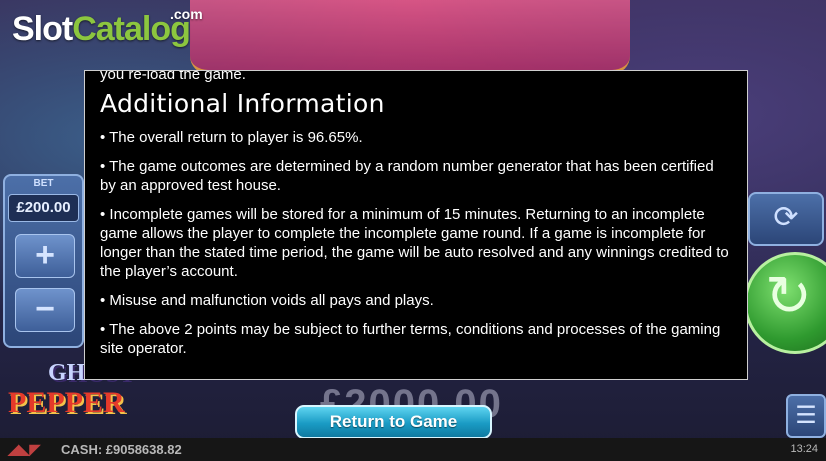 This screenshot has width=826, height=461. I want to click on game-logo-line2: PEPPER, so click(66, 402).